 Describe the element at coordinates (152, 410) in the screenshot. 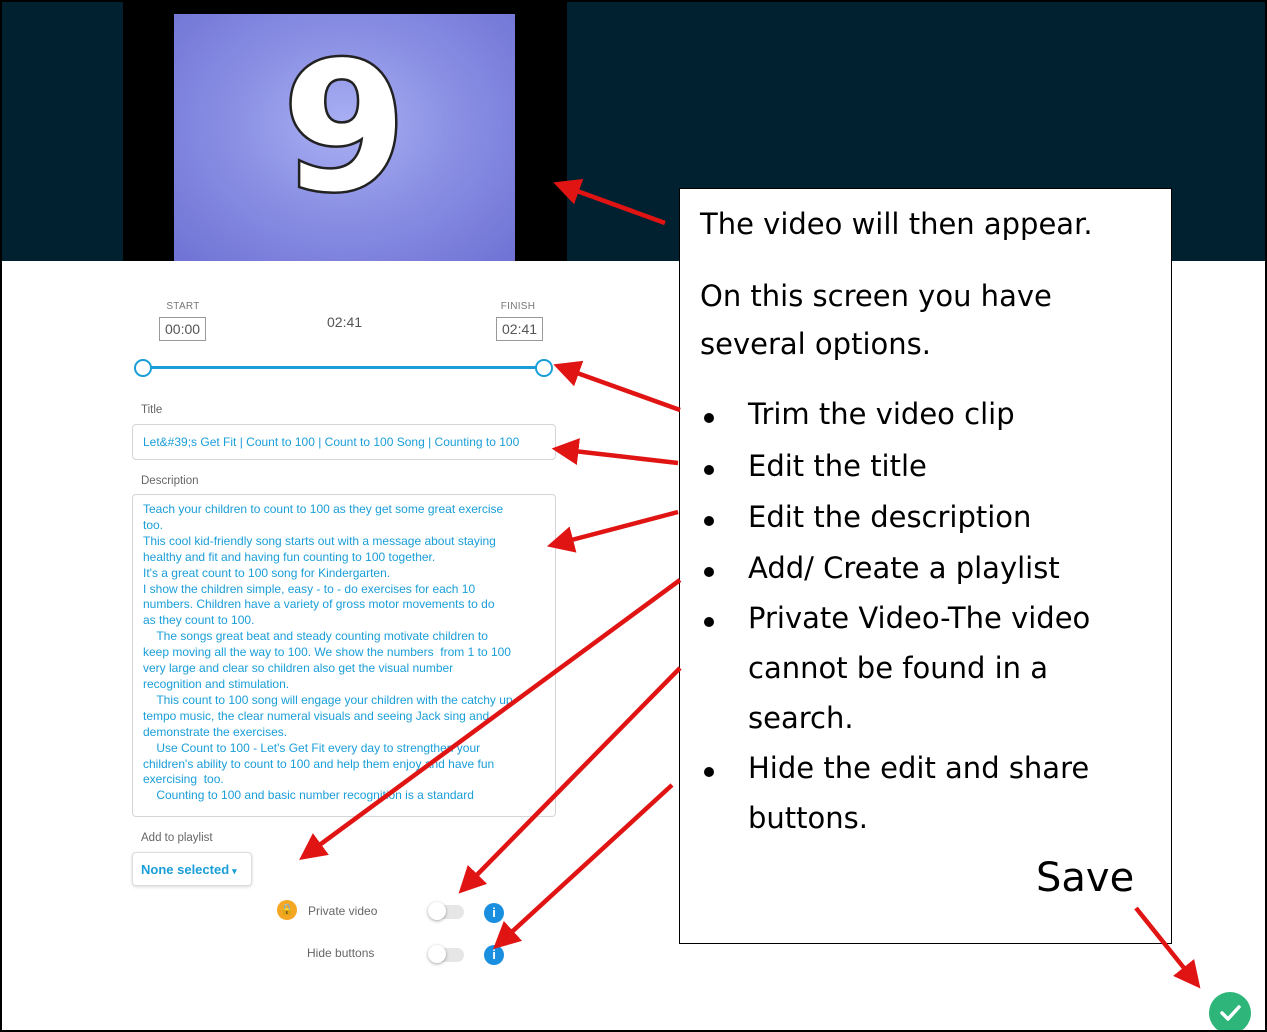

I see `title-label: Title` at that location.